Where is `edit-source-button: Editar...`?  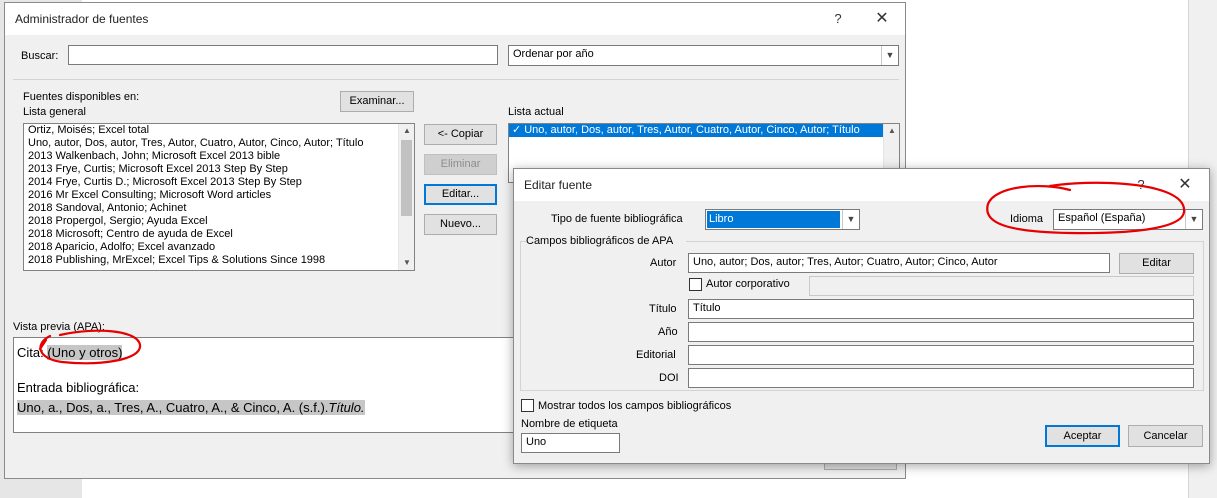 edit-source-button: Editar... is located at coordinates (460, 194).